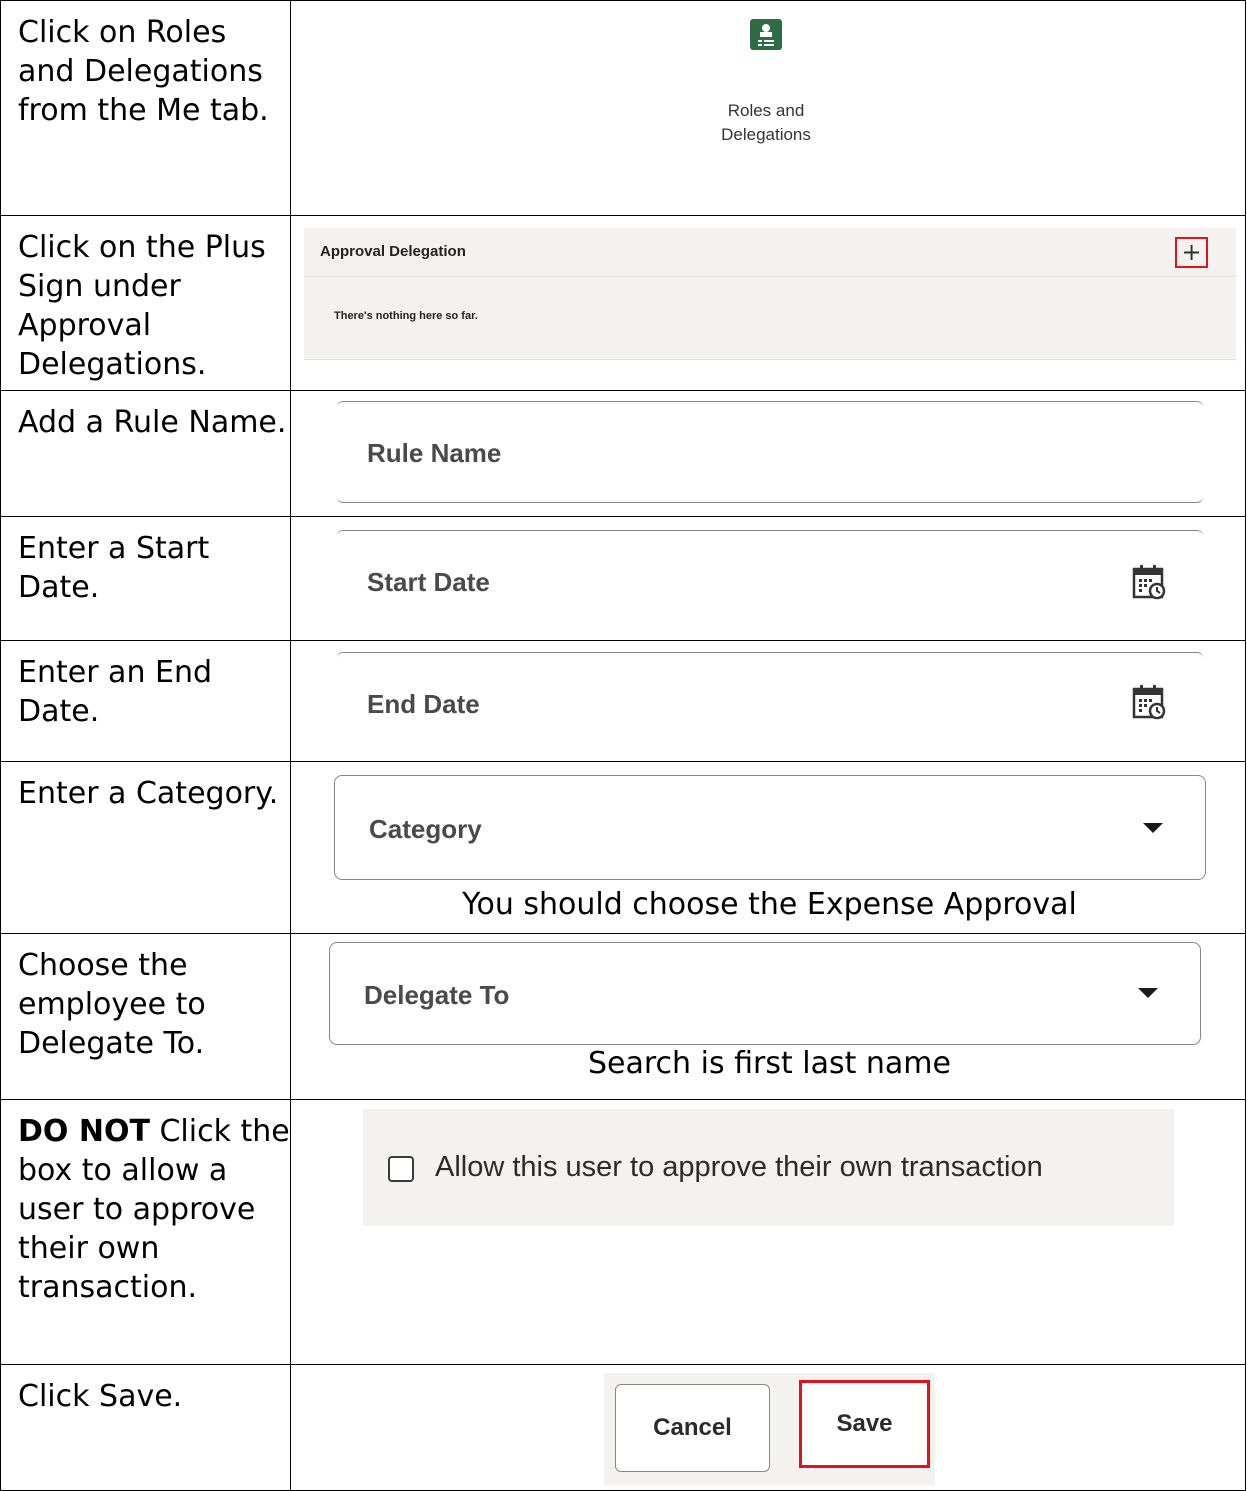 This screenshot has width=1247, height=1491. Describe the element at coordinates (115, 692) in the screenshot. I see `step-text: Enter an End Date.` at that location.